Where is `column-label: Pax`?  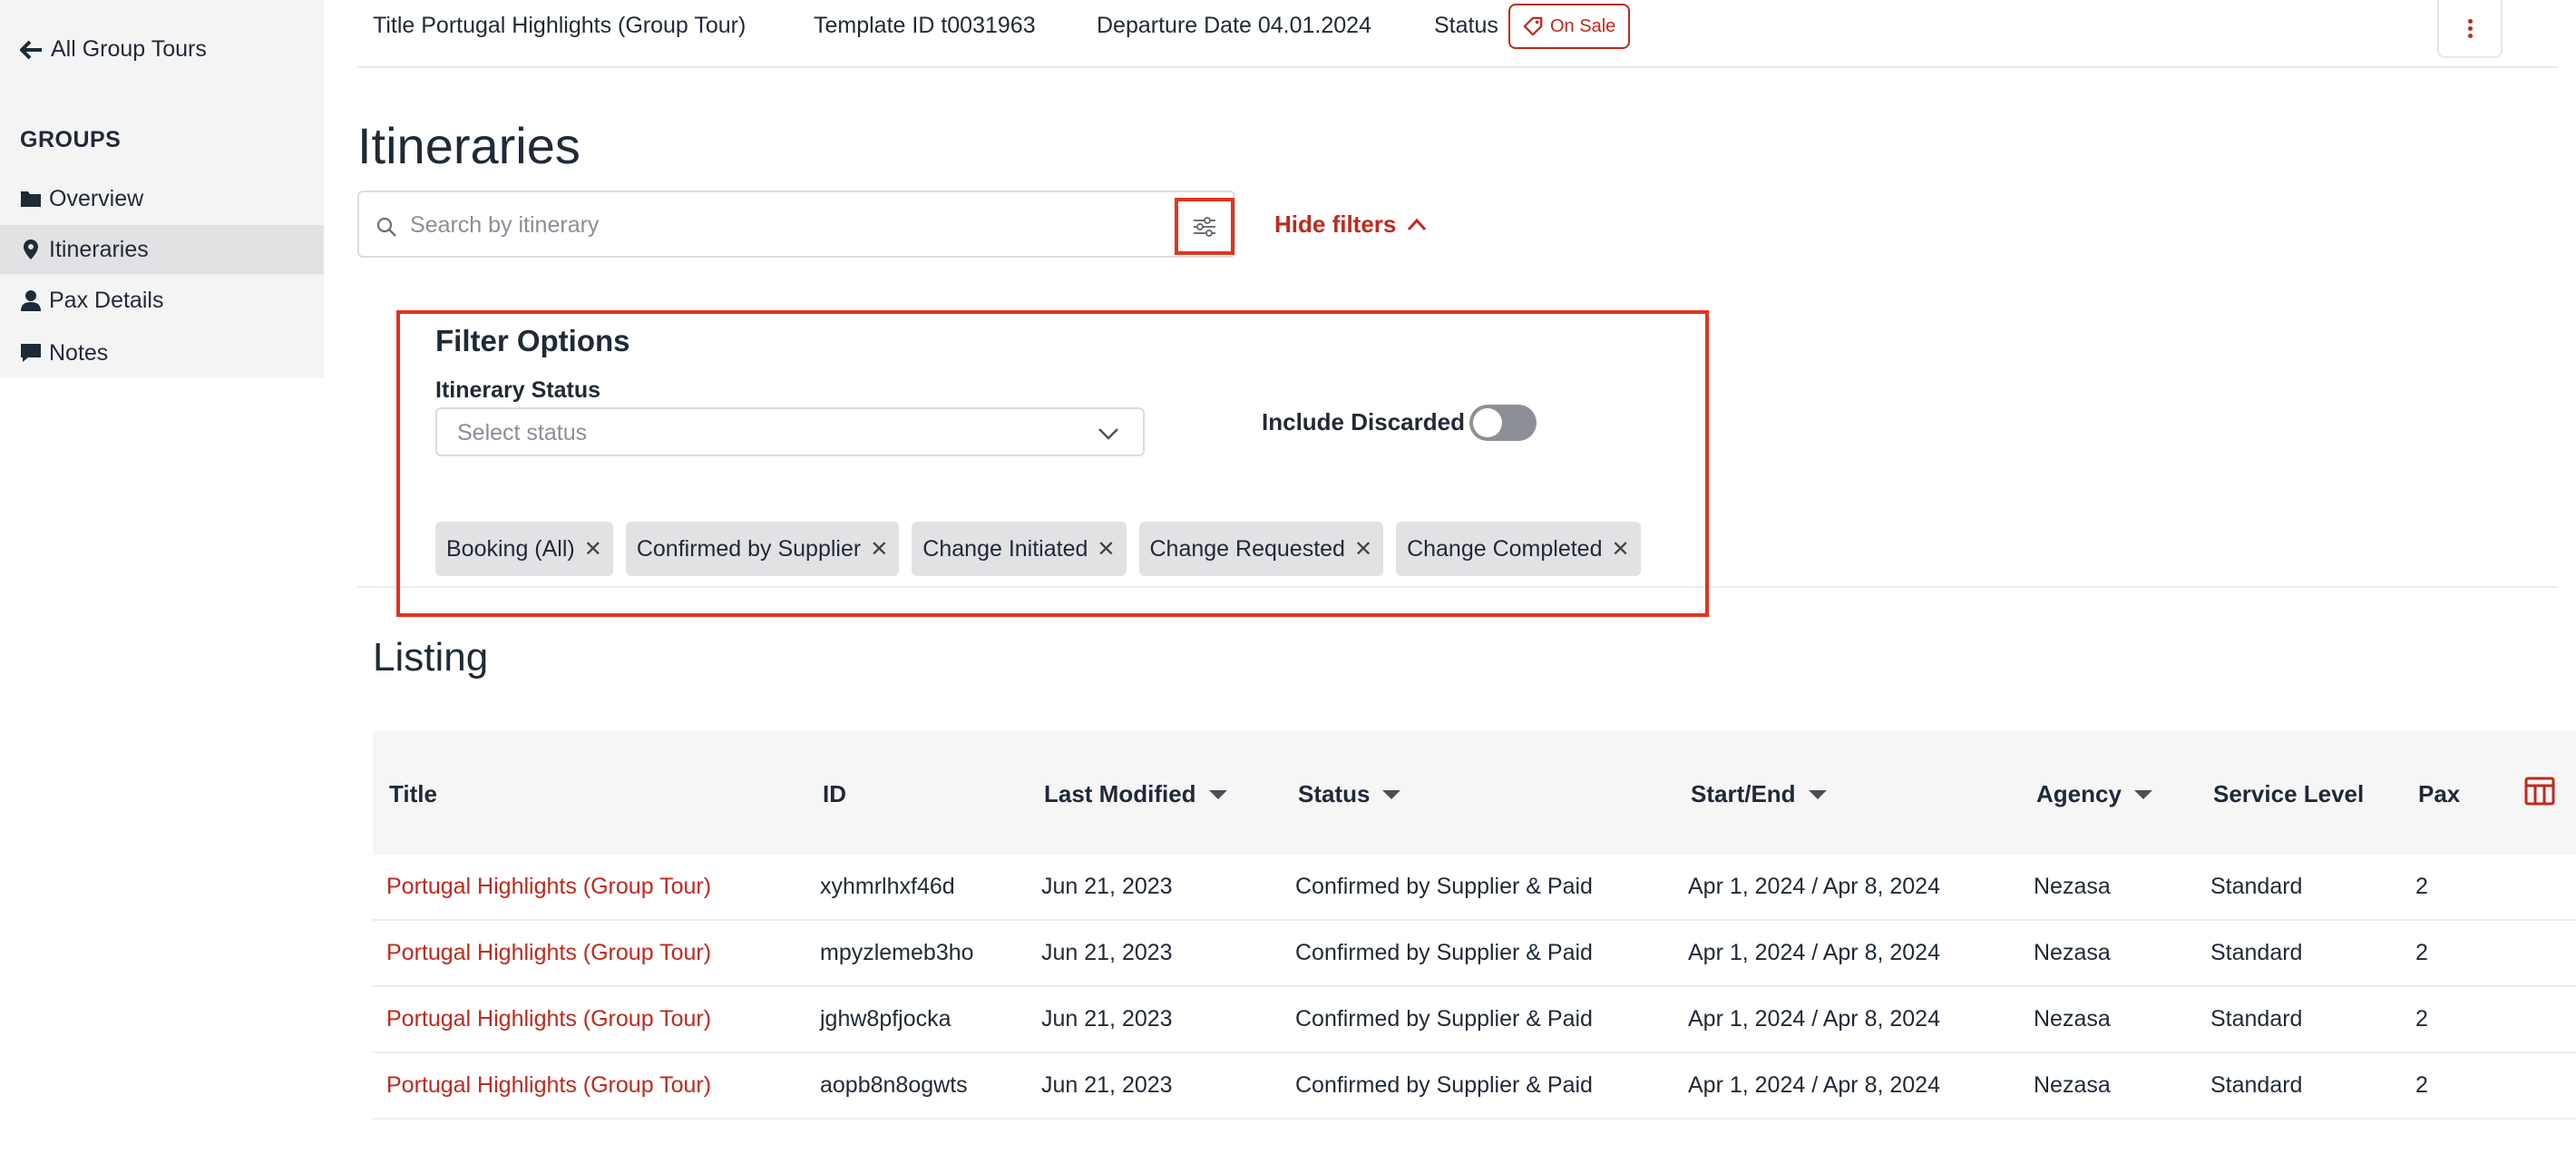
column-label: Pax is located at coordinates (2439, 793).